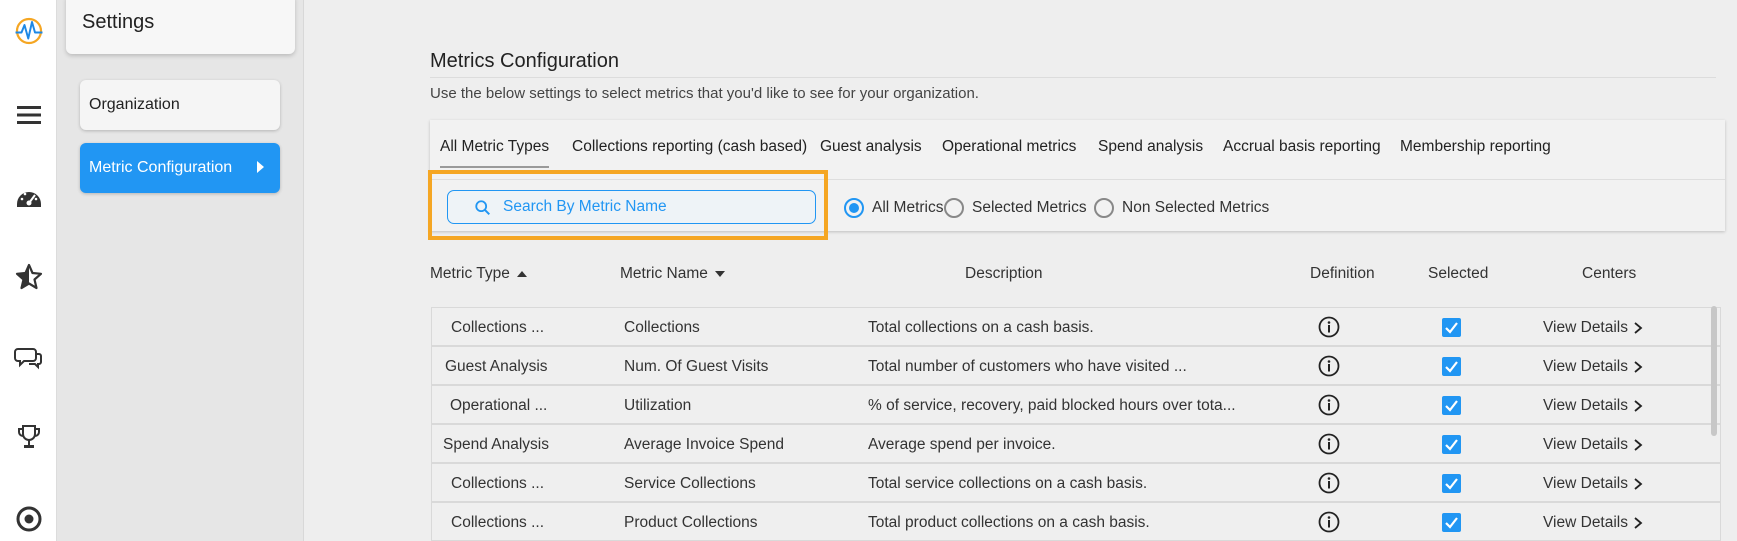 This screenshot has width=1737, height=541. I want to click on column-selected: Selected, so click(1458, 273).